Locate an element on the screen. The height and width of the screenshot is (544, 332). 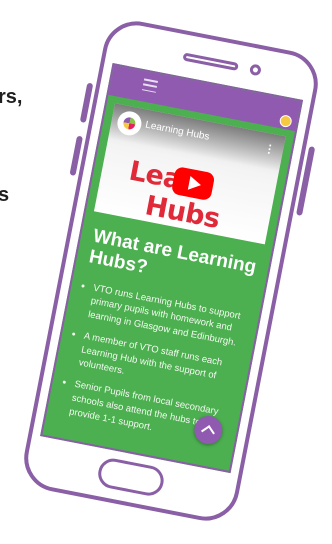
hamburger-menu-icon is located at coordinates (150, 85).